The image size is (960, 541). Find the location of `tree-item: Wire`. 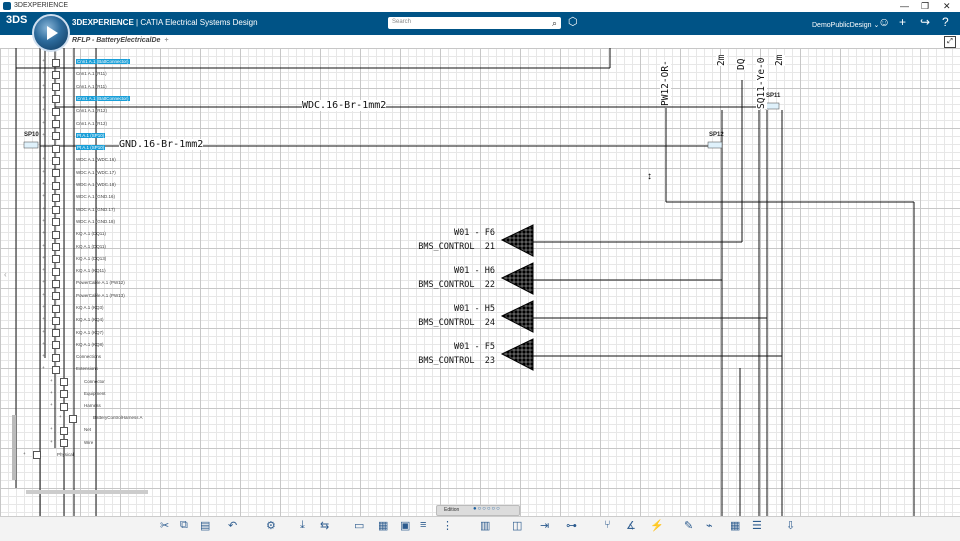

tree-item: Wire is located at coordinates (88, 442).